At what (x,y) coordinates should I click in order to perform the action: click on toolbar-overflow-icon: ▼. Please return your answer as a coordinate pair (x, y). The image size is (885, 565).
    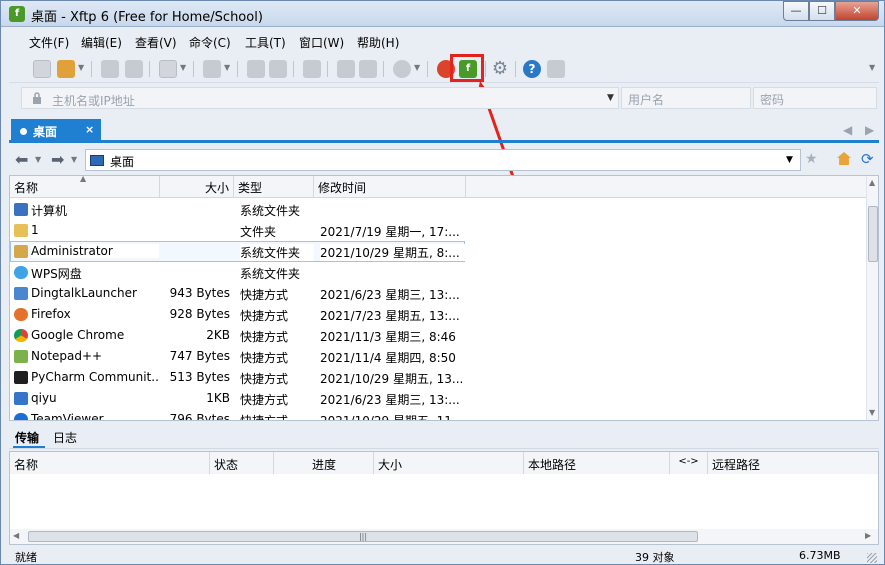
    Looking at the image, I should click on (872, 67).